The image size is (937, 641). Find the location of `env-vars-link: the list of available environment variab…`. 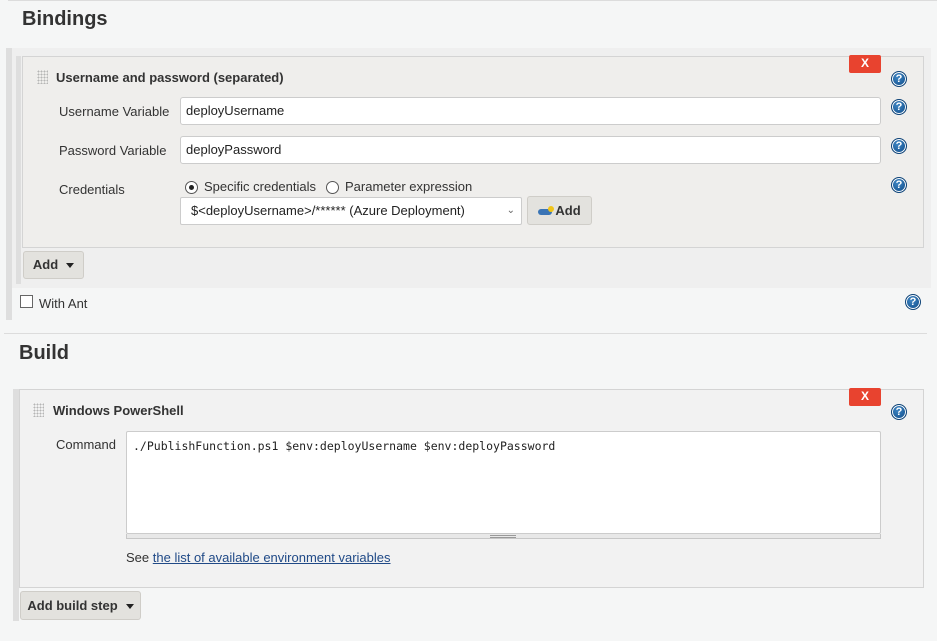

env-vars-link: the list of available environment variab… is located at coordinates (272, 557).